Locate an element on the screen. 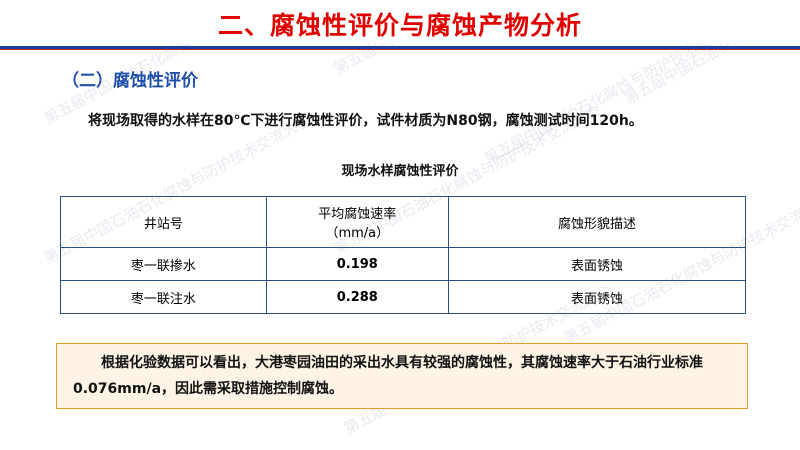 Image resolution: width=800 pixels, height=450 pixels. header-rate-line1: 平均腐蚀速率 is located at coordinates (357, 214).